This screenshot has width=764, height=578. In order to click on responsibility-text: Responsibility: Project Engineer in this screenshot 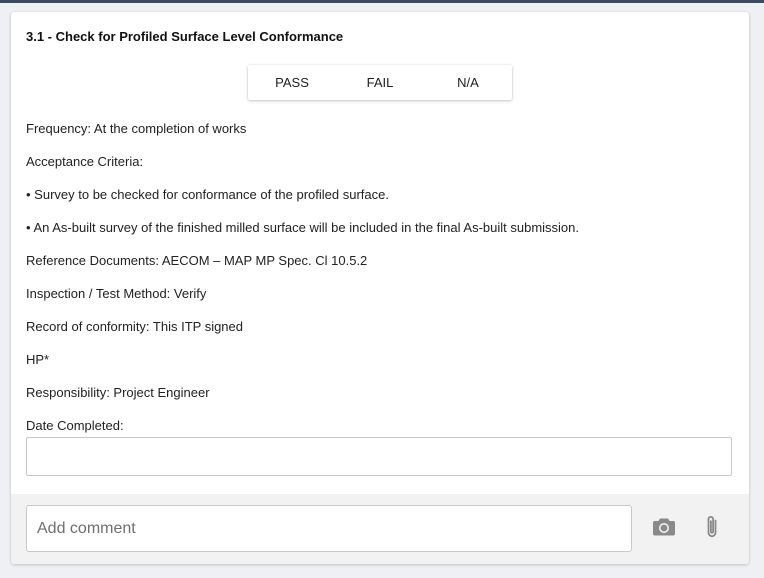, I will do `click(118, 392)`.